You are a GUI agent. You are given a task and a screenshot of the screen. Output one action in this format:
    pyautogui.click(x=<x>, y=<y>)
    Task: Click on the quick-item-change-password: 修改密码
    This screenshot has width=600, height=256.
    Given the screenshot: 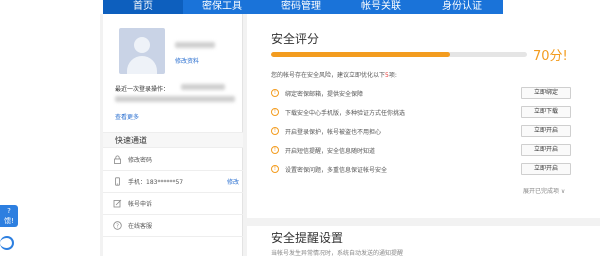 What is the action you would take?
    pyautogui.click(x=173, y=160)
    